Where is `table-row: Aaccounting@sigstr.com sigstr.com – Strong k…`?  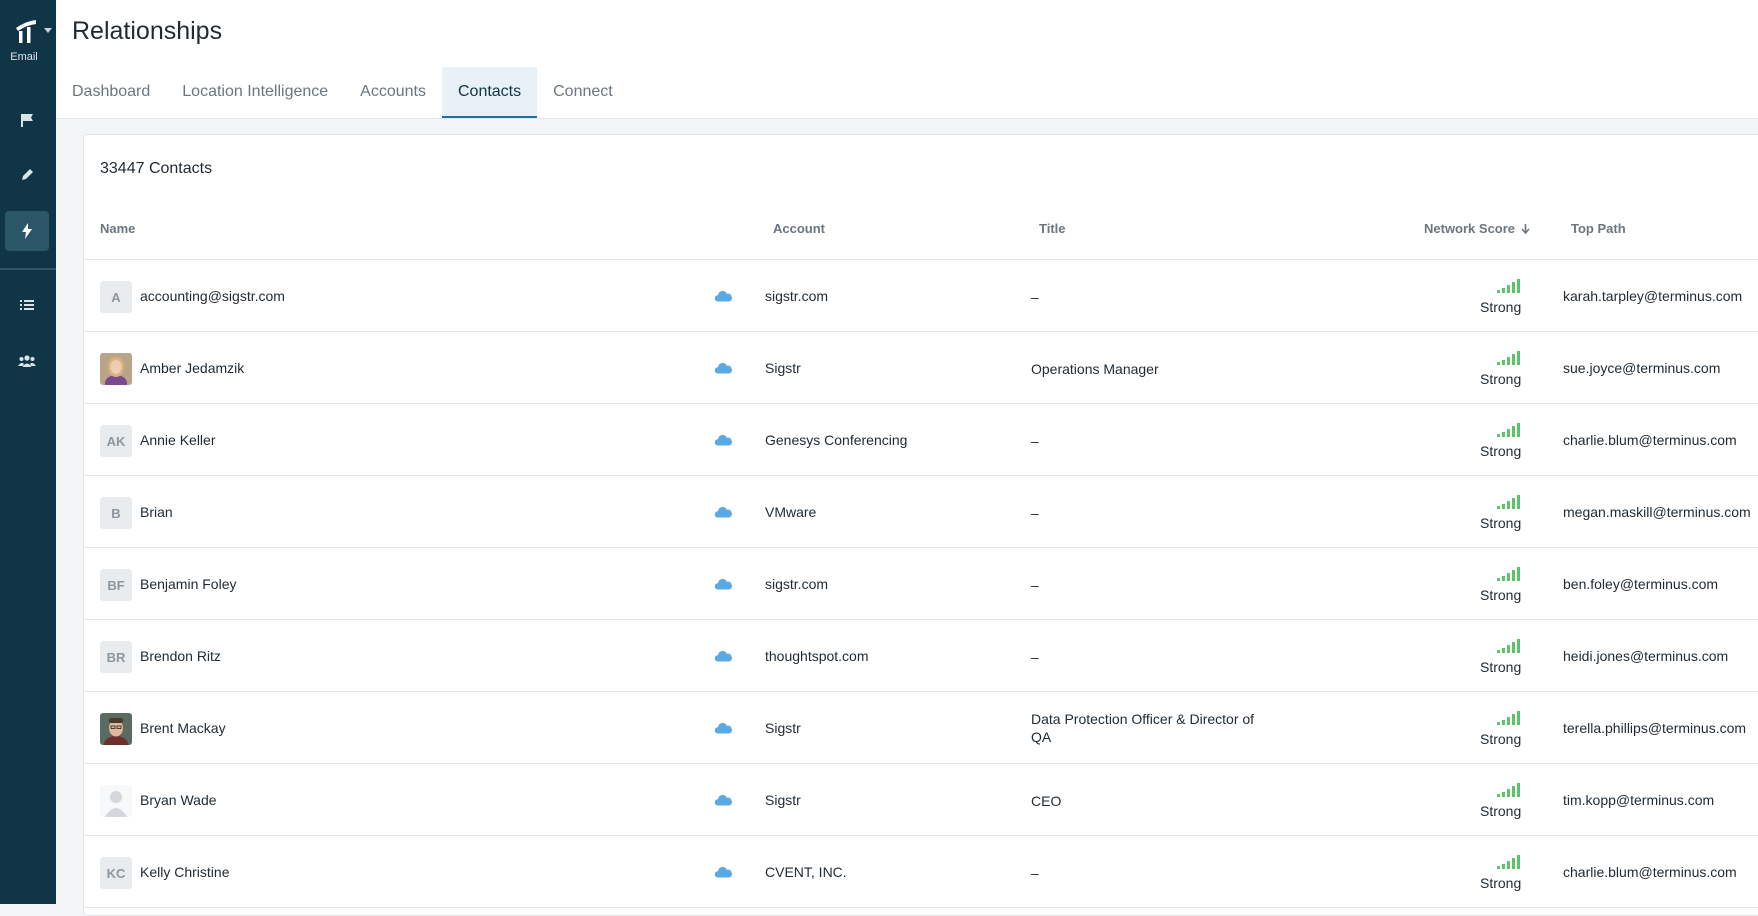 table-row: Aaccounting@sigstr.com sigstr.com – Strong k… is located at coordinates (921, 296).